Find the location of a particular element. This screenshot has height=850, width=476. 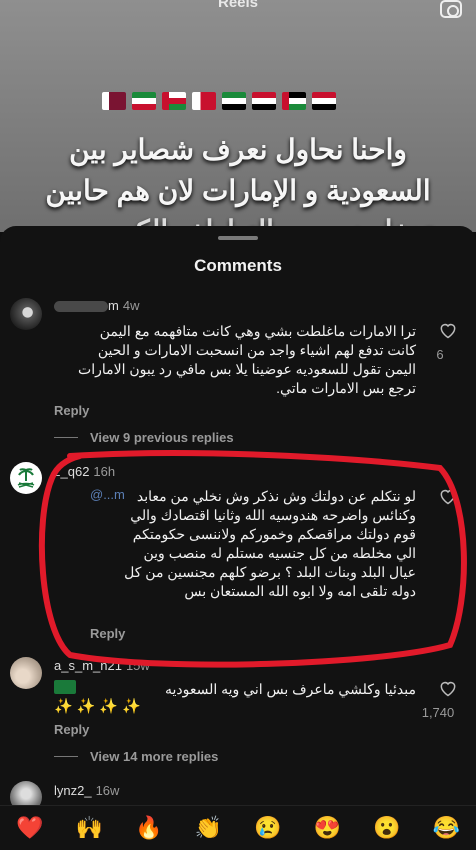

emoji-reaction-bar: ❤️ 🙌 🔥 👏 😢 😍 😮 😂 is located at coordinates (238, 827).